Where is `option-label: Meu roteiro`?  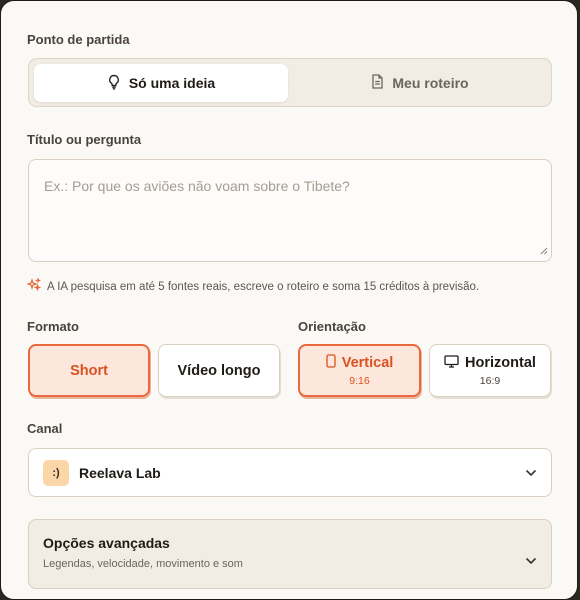 option-label: Meu roteiro is located at coordinates (430, 83).